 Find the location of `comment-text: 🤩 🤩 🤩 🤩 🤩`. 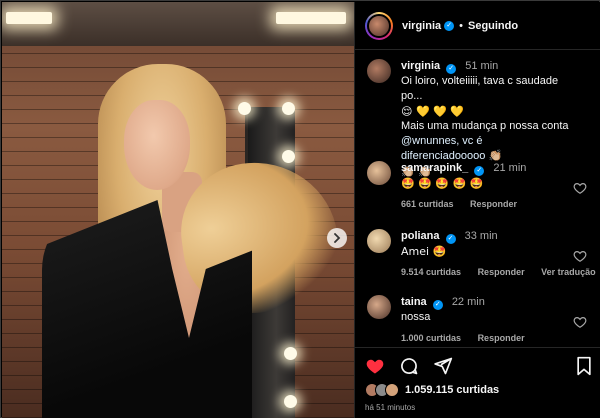

comment-text: 🤩 🤩 🤩 🤩 🤩 is located at coordinates (442, 183).